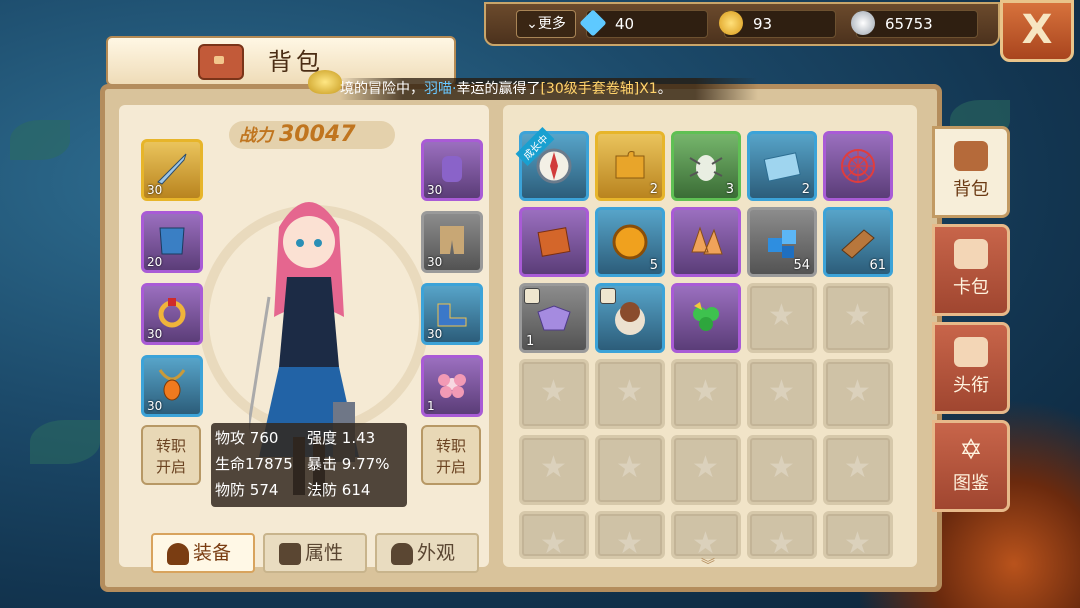  I want to click on crystal-shard-icon, so click(707, 240).